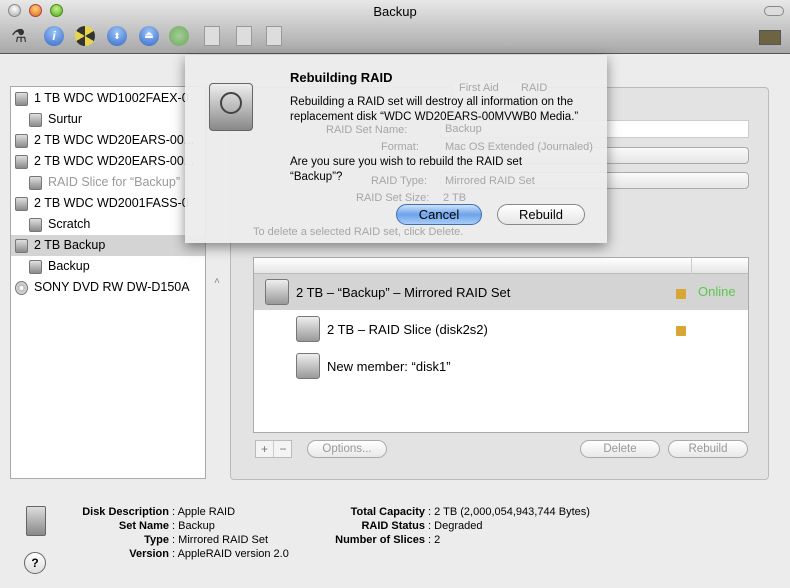  What do you see at coordinates (108, 224) in the screenshot?
I see `sidebar-item: Scratch` at bounding box center [108, 224].